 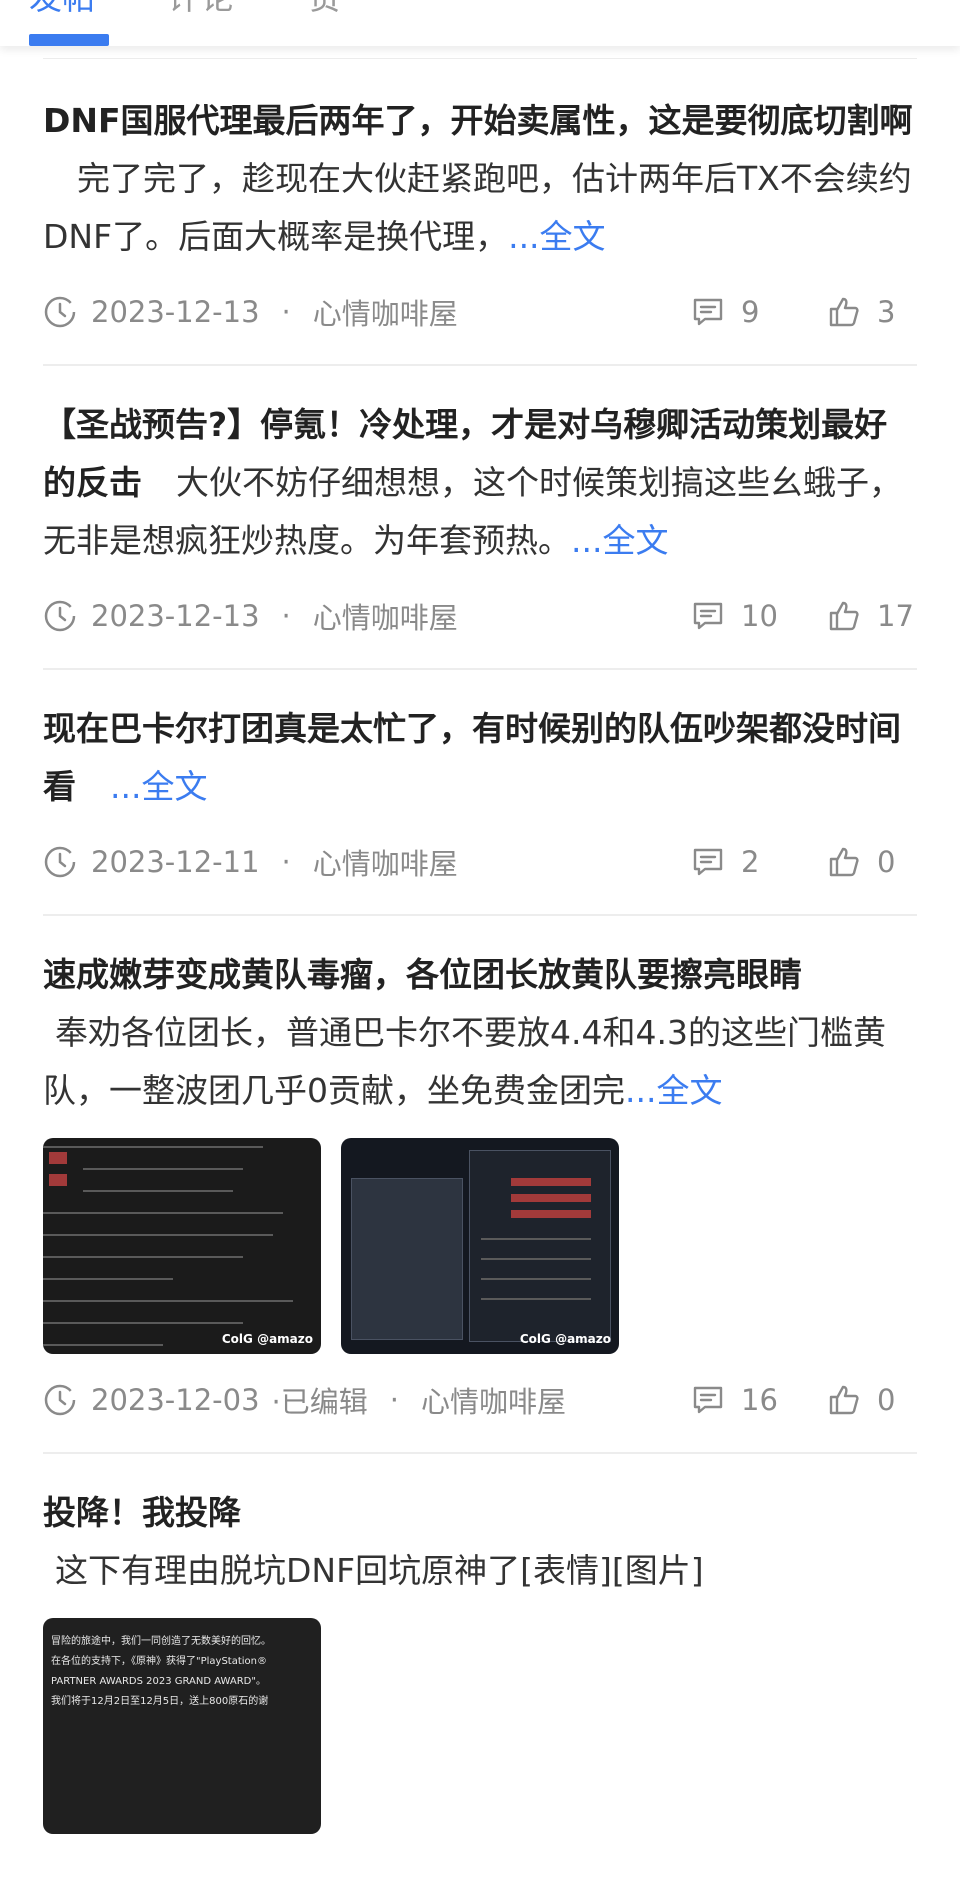 What do you see at coordinates (480, 58) in the screenshot?
I see `divider` at bounding box center [480, 58].